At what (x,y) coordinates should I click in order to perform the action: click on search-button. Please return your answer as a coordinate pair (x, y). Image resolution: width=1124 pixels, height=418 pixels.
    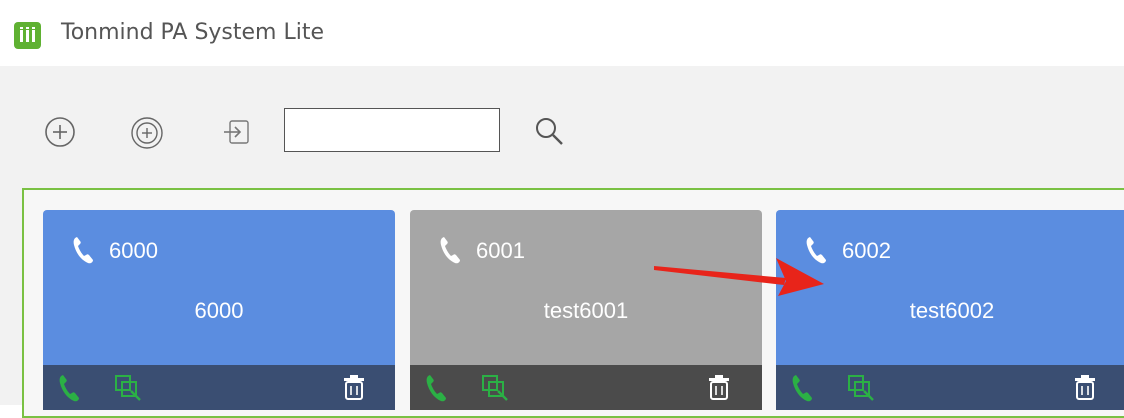
    Looking at the image, I should click on (549, 133).